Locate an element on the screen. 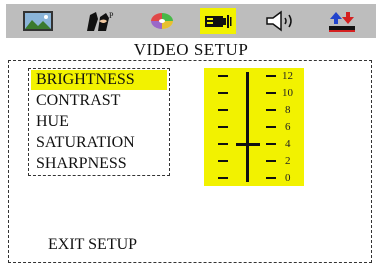 The width and height of the screenshot is (382, 273). menu-item-sharpness: SHARPNESS is located at coordinates (99, 164).